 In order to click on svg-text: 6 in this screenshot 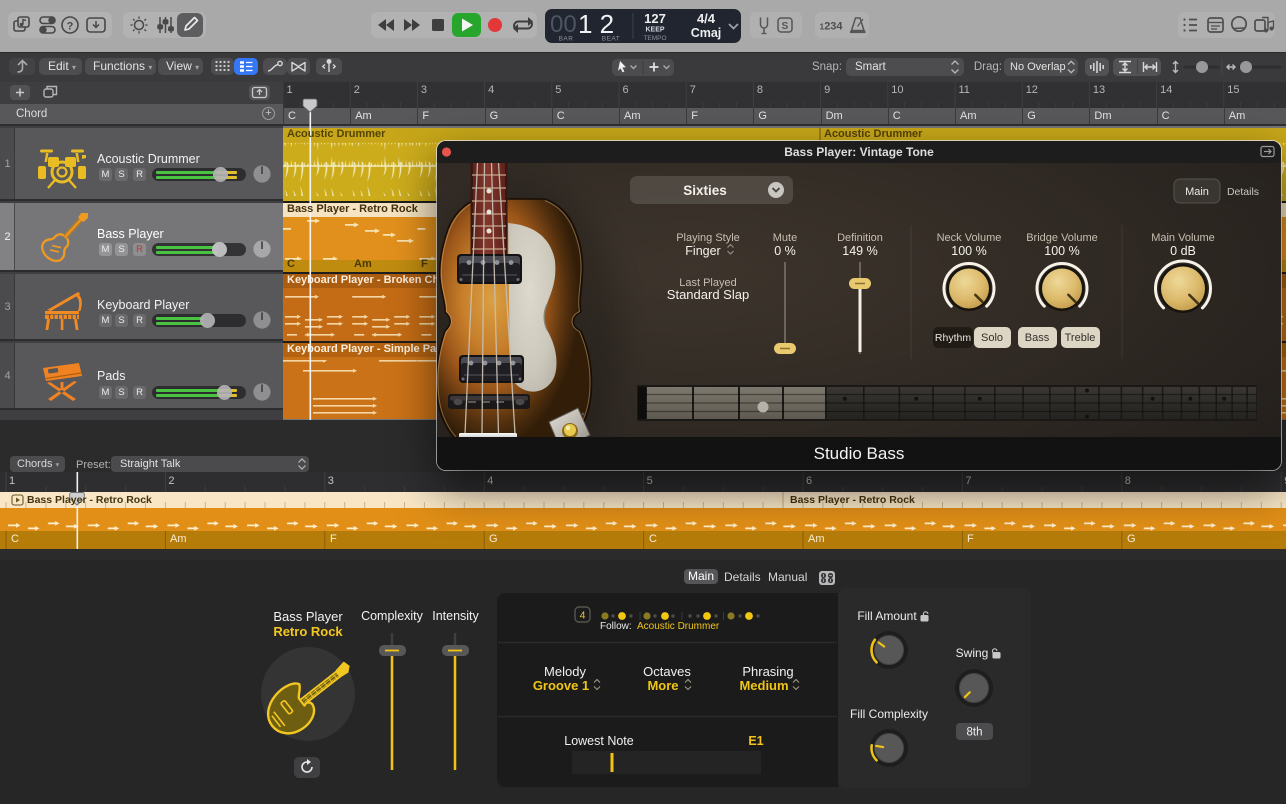, I will do `click(809, 481)`.